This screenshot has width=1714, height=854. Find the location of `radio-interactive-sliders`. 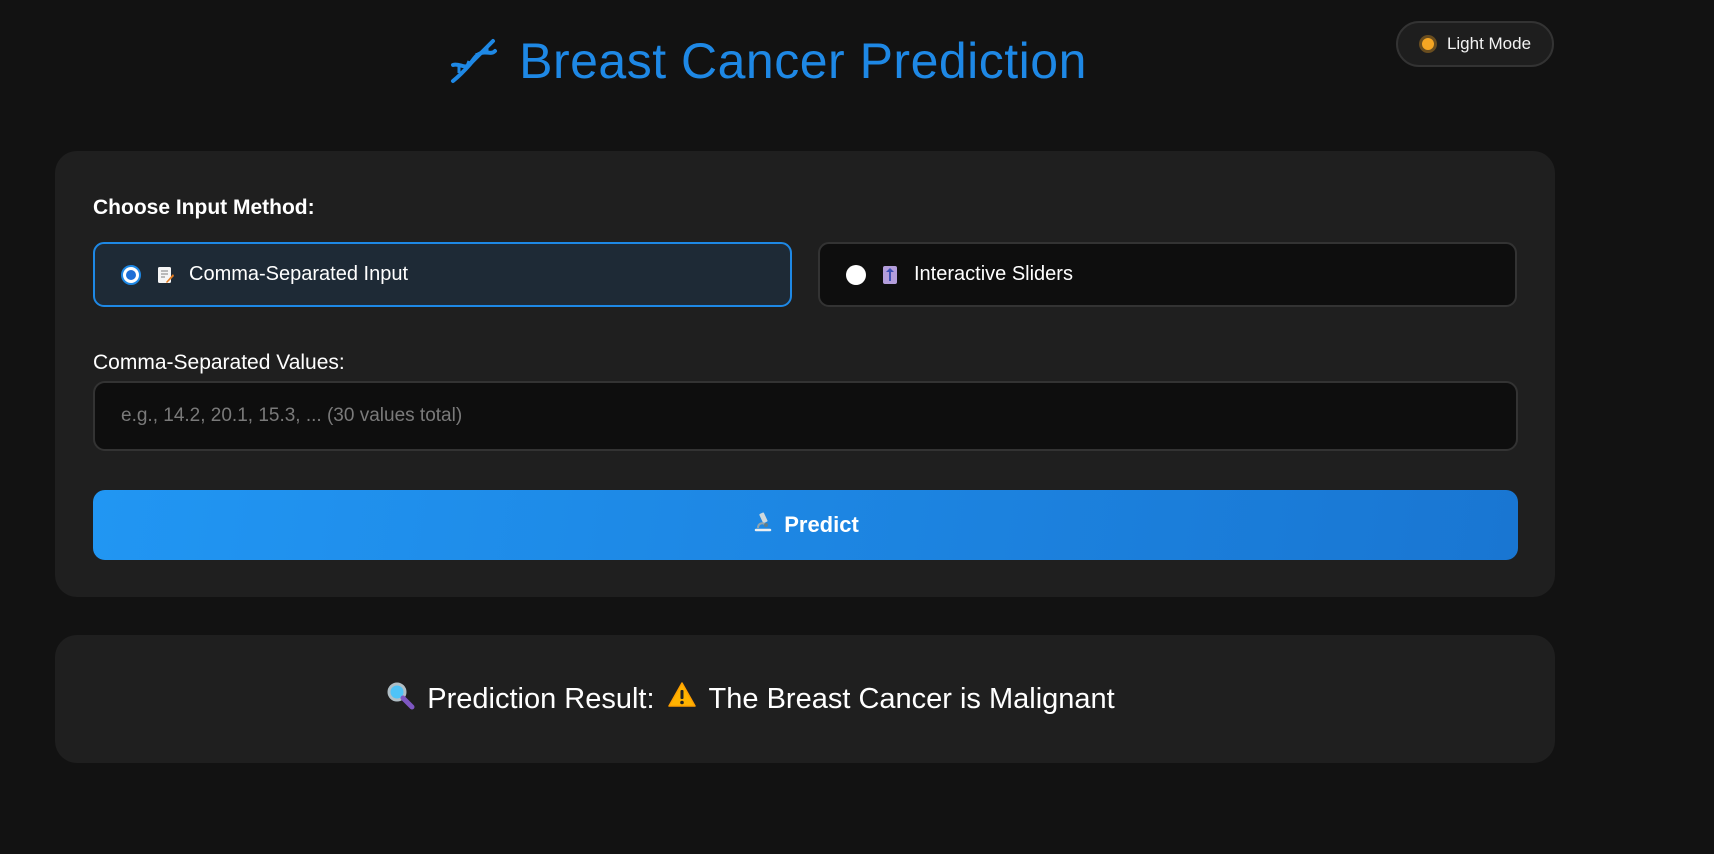

radio-interactive-sliders is located at coordinates (856, 274).